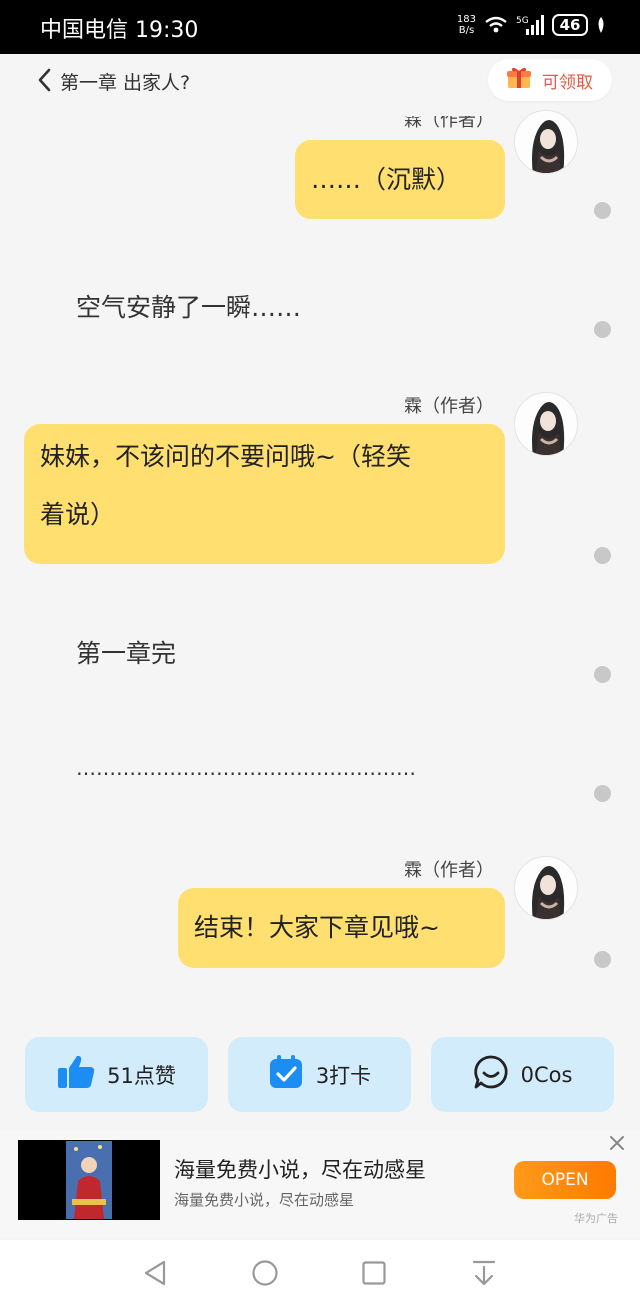 The image size is (640, 1306). What do you see at coordinates (125, 83) in the screenshot?
I see `chapter-title: 第一章 出家人?` at bounding box center [125, 83].